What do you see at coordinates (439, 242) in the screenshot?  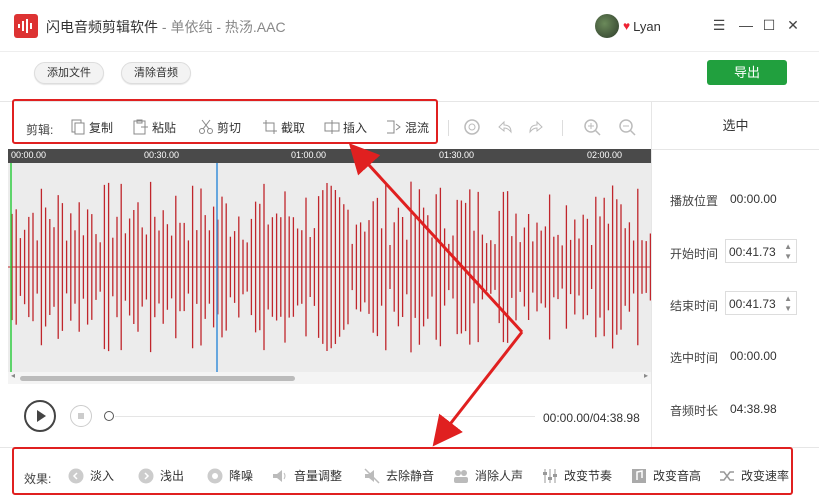 I see `annotation-arrow-up` at bounding box center [439, 242].